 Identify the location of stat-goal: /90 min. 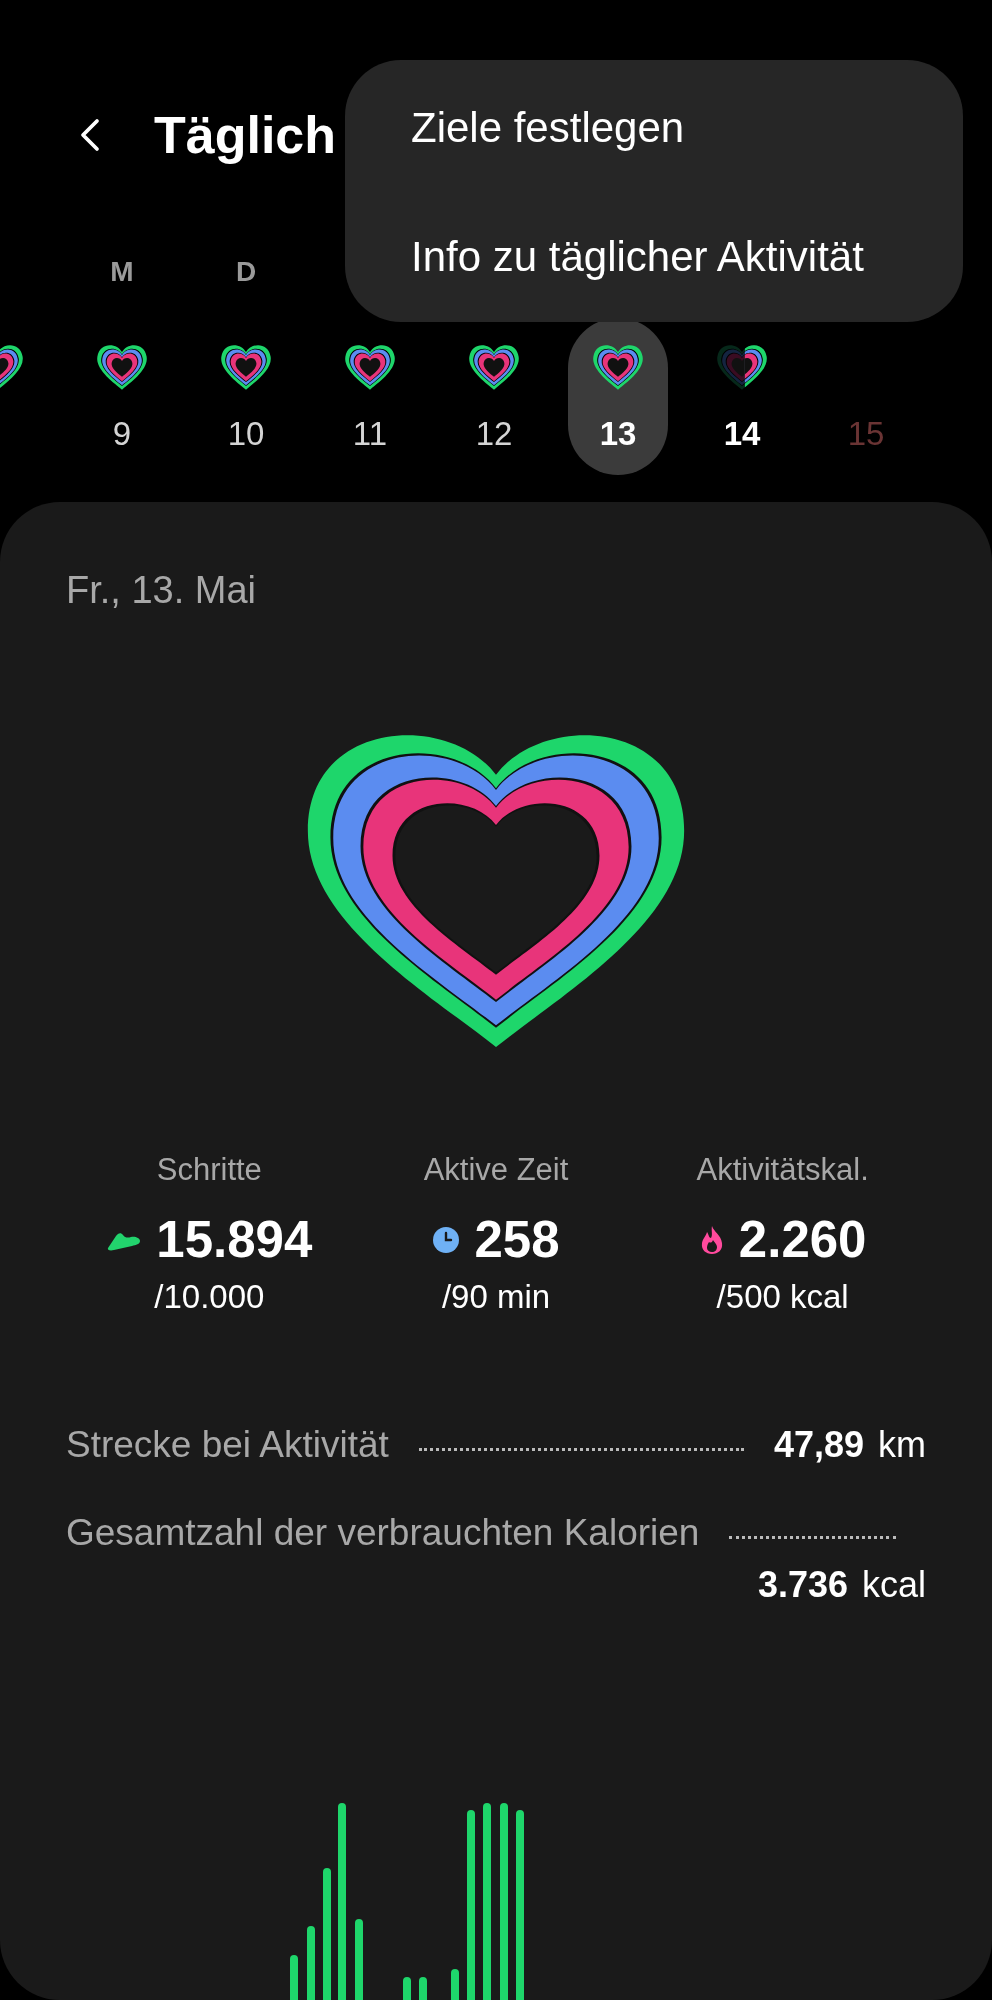
(496, 1297).